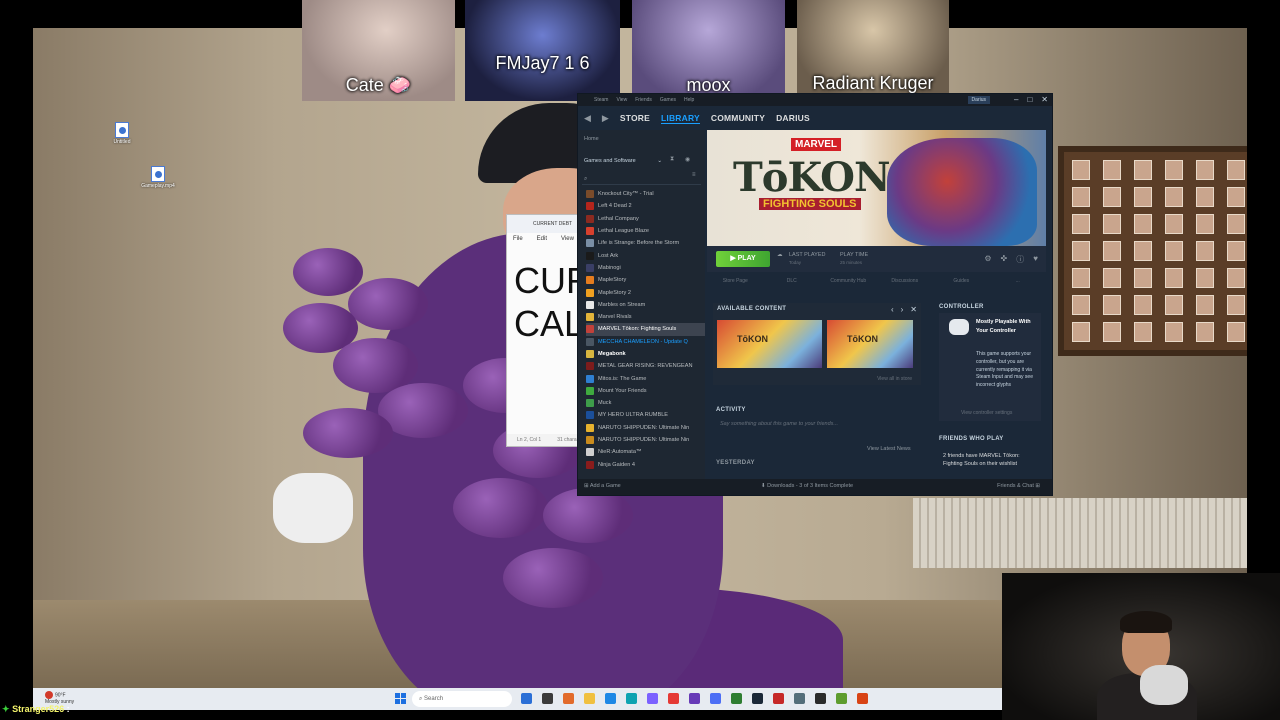  I want to click on game-list-item: MapleStory 2, so click(645, 292).